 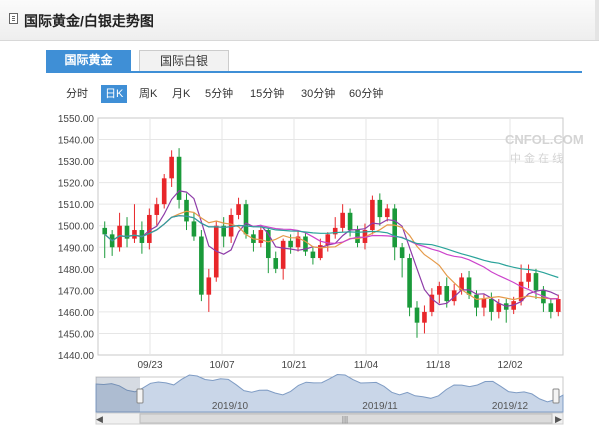 What do you see at coordinates (329, 365) in the screenshot?
I see `x-axis-labels: 09/23 10/07 10/21 11/04 11/18 12/02` at bounding box center [329, 365].